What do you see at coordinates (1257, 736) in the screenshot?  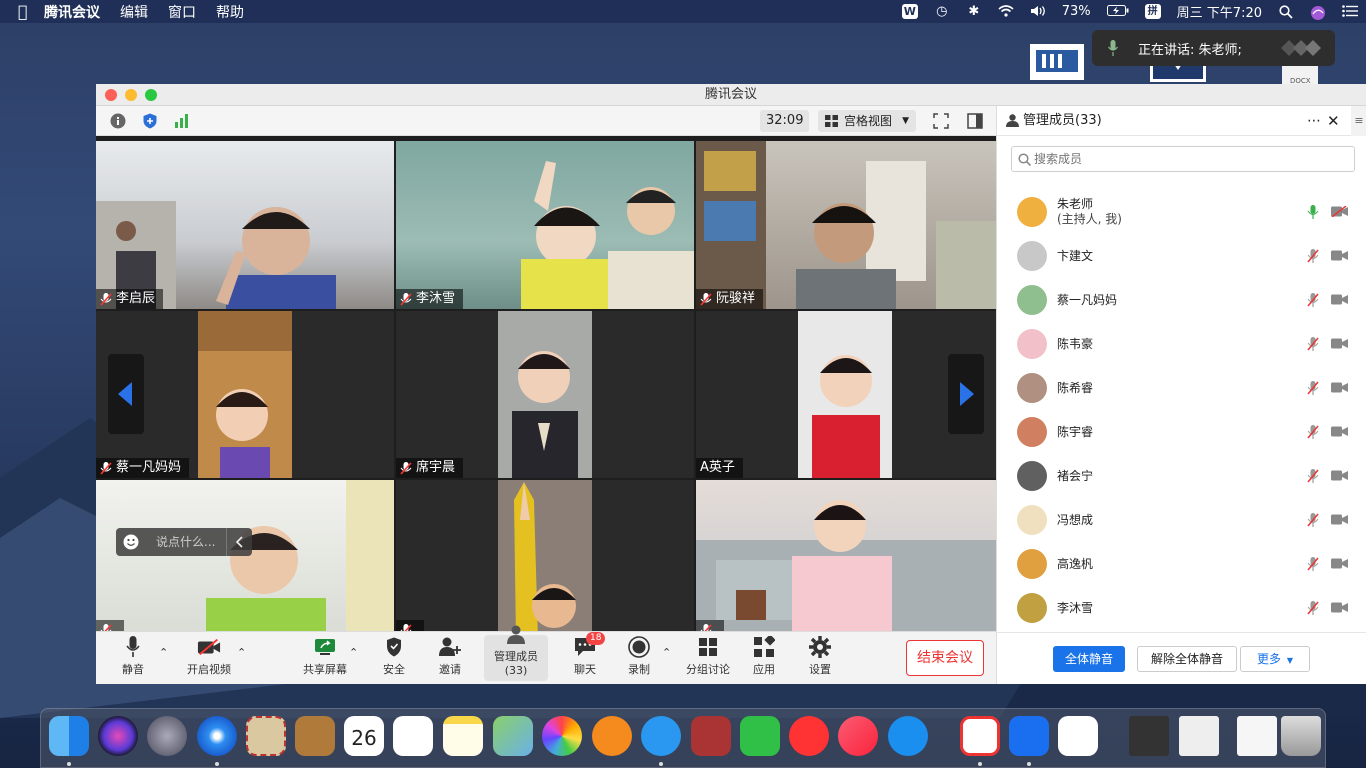 I see `downloads-stack-icon` at bounding box center [1257, 736].